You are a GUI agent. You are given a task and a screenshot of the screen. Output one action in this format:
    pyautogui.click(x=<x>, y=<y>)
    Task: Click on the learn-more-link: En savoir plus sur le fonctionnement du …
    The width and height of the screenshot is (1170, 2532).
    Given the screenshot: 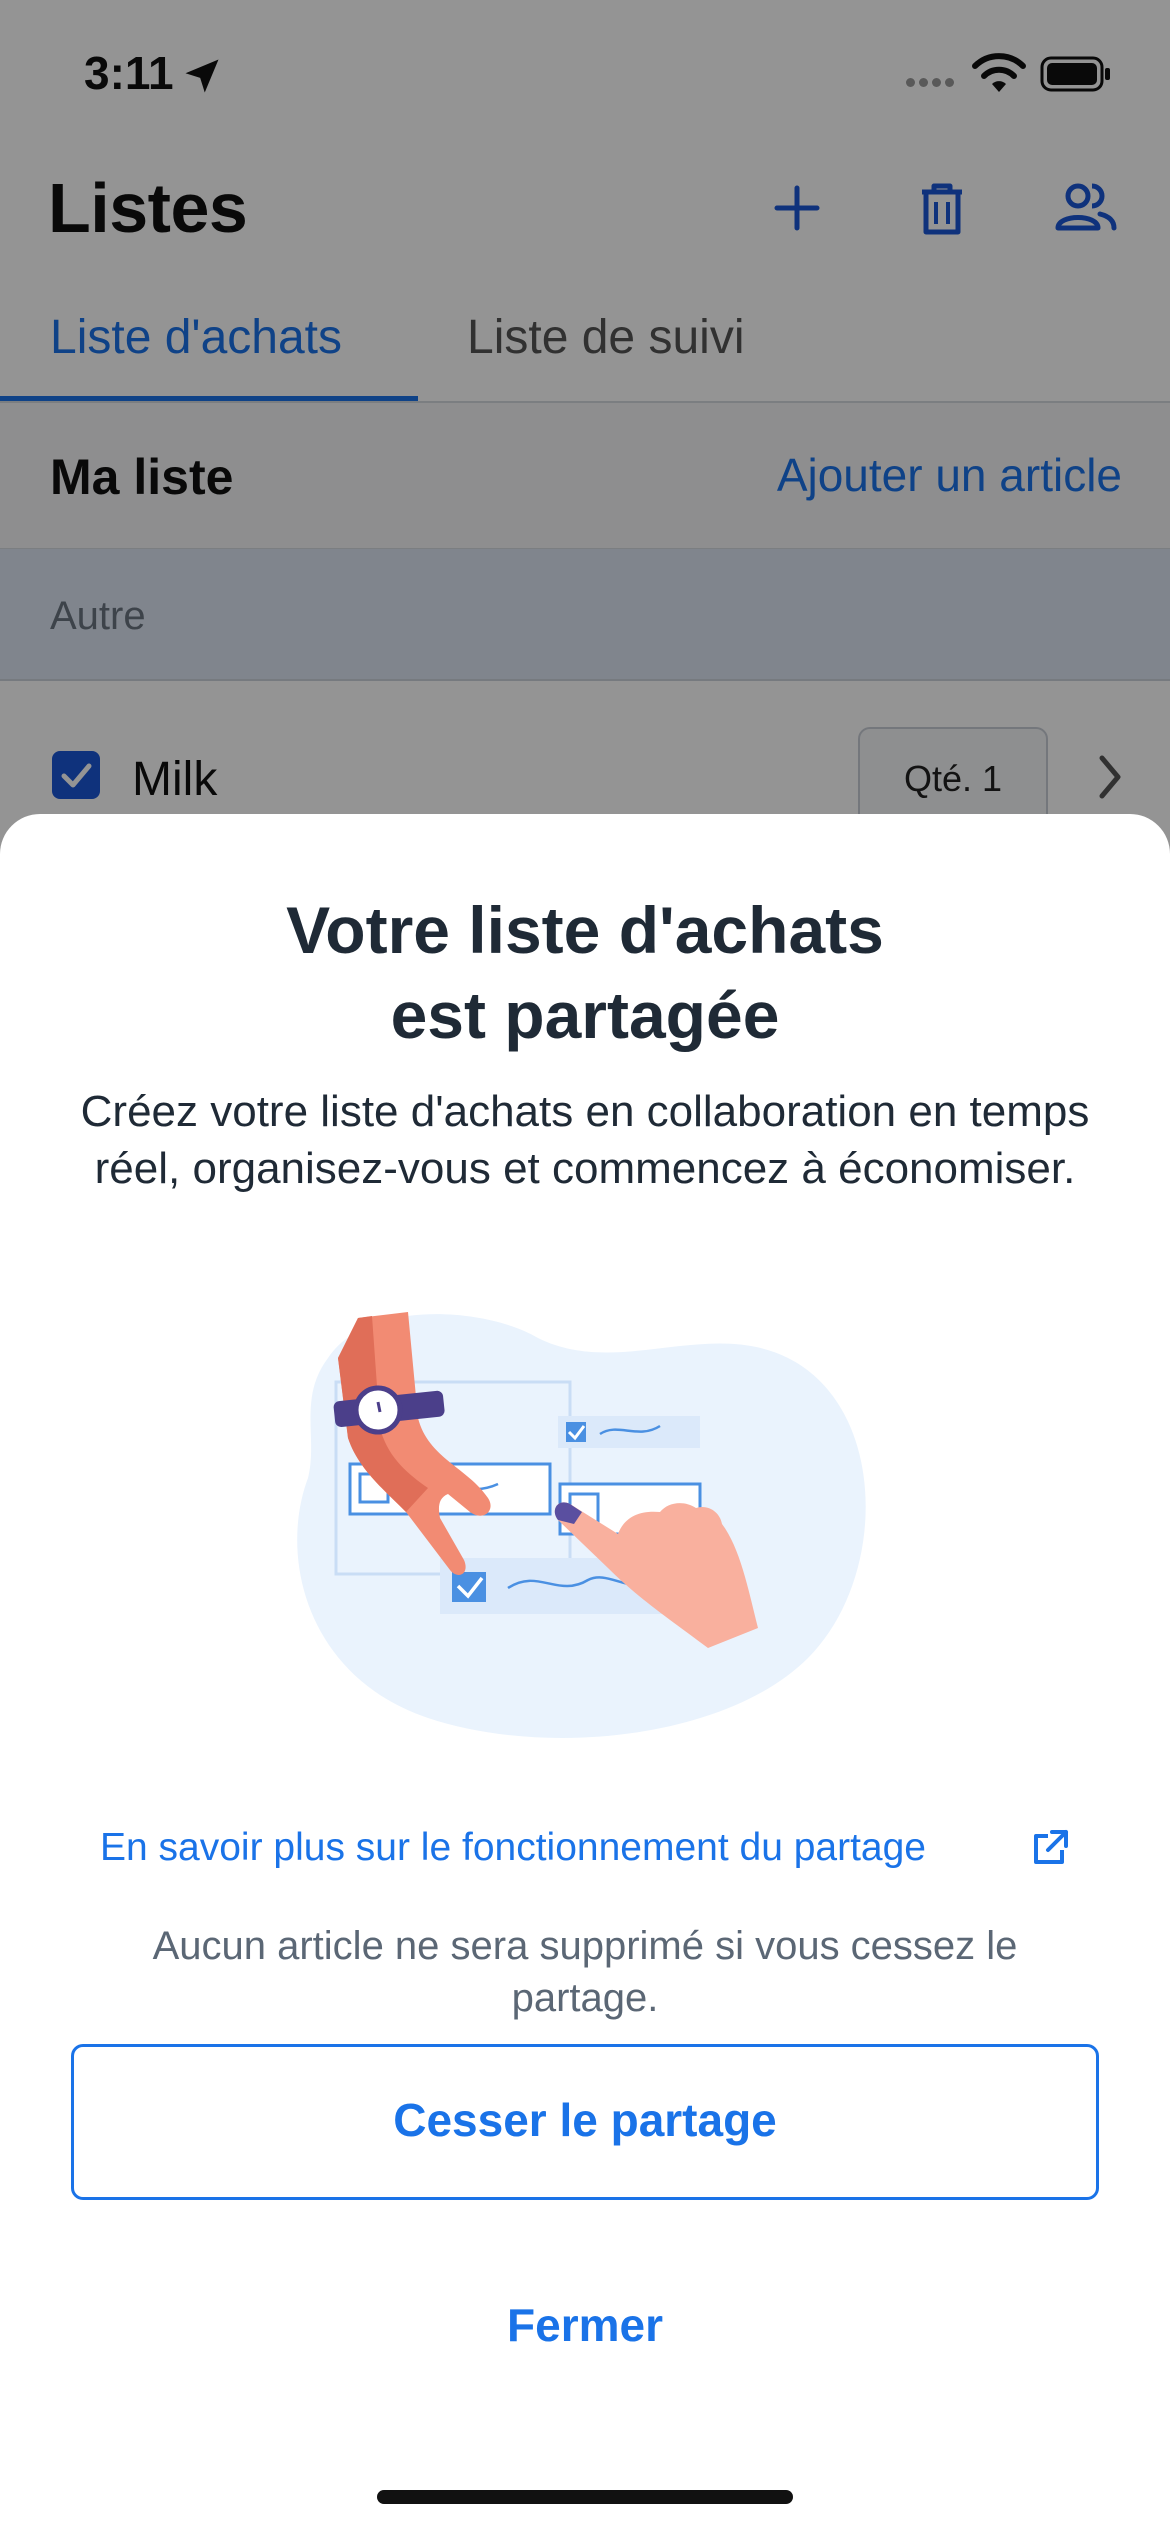 What is the action you would take?
    pyautogui.click(x=513, y=1848)
    